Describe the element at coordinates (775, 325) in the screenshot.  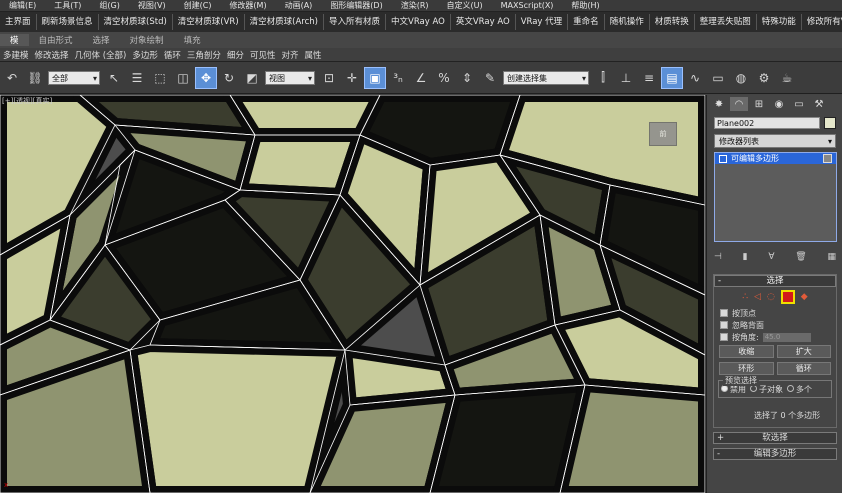
I see `ignore-backfacing-option: 忽略背面` at that location.